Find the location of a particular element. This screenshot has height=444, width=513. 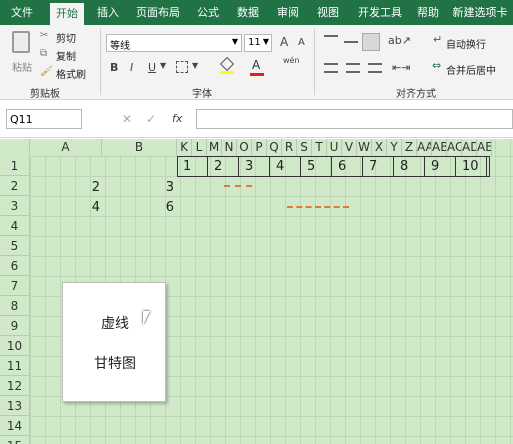

tab-help: 帮助 is located at coordinates (428, 12).